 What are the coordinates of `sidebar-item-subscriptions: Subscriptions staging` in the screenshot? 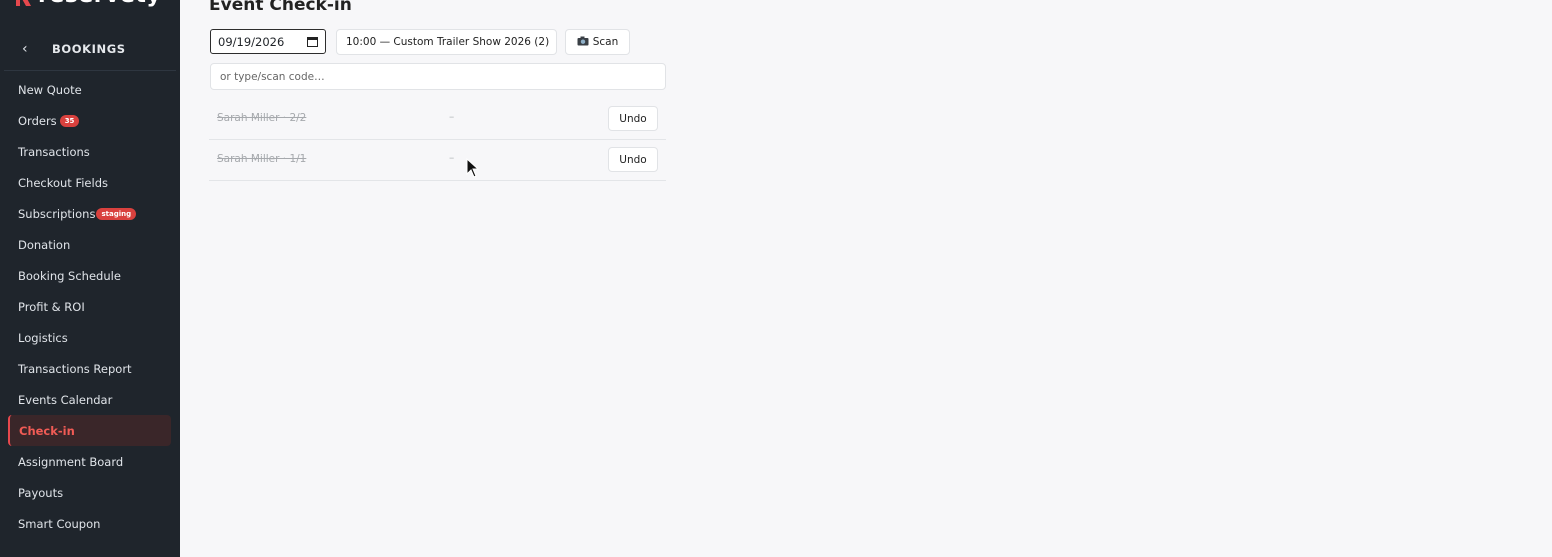 It's located at (90, 213).